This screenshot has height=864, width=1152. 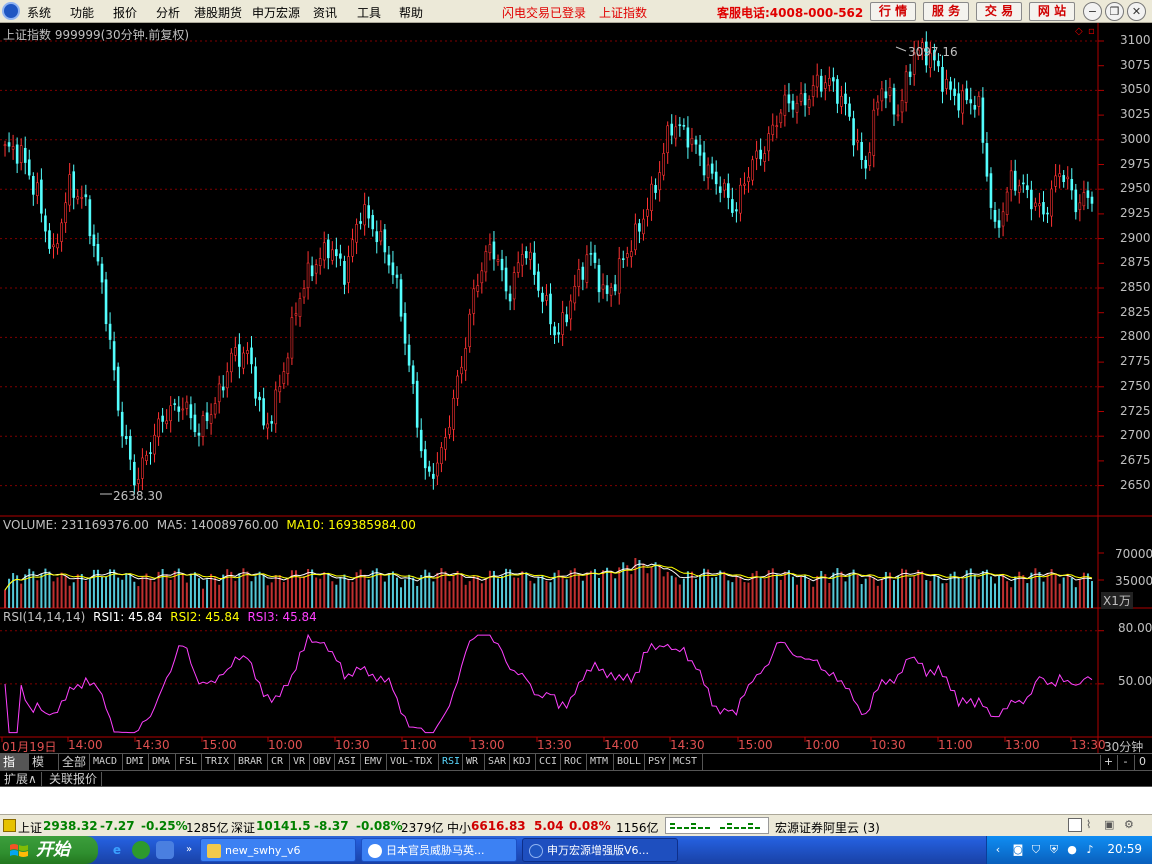 I want to click on indicator-tab-fsl: FSL, so click(x=189, y=762).